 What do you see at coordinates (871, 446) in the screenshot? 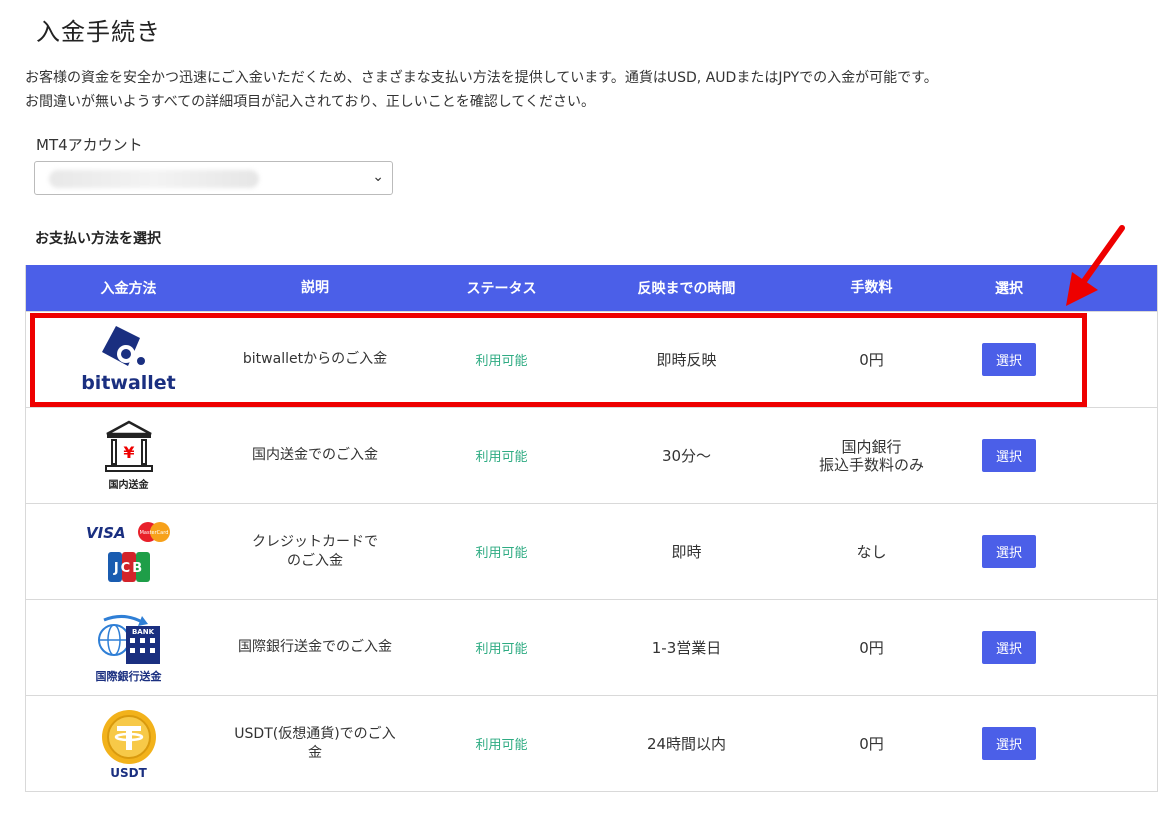
I see `row-fee-line1: 国内銀行` at bounding box center [871, 446].